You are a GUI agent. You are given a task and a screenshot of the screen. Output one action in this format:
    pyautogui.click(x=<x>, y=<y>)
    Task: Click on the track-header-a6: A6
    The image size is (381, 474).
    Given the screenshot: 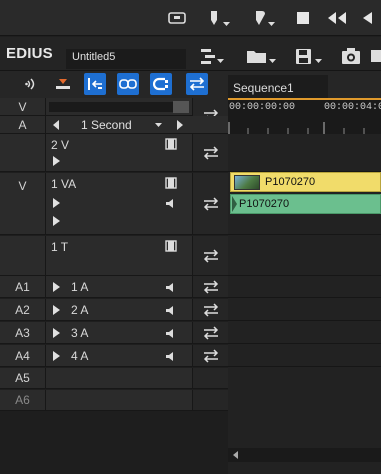 What is the action you would take?
    pyautogui.click(x=114, y=400)
    